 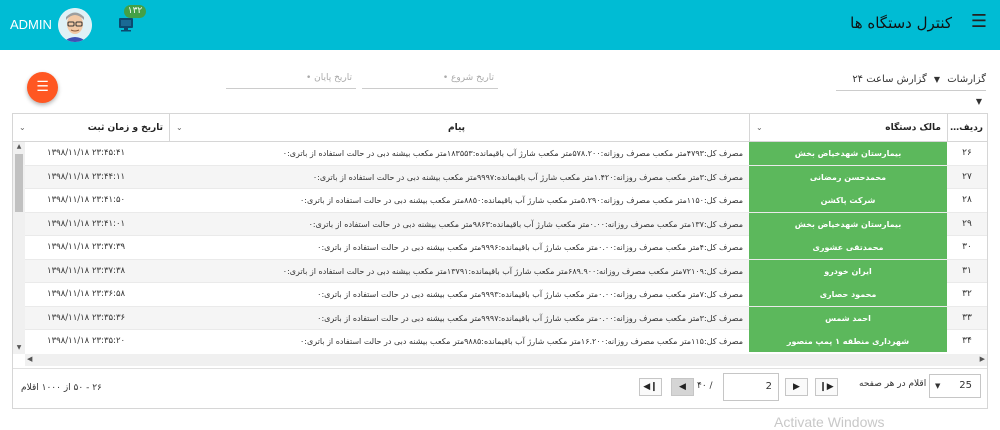 What do you see at coordinates (967, 317) in the screenshot?
I see `row-index: ۳۳` at bounding box center [967, 317].